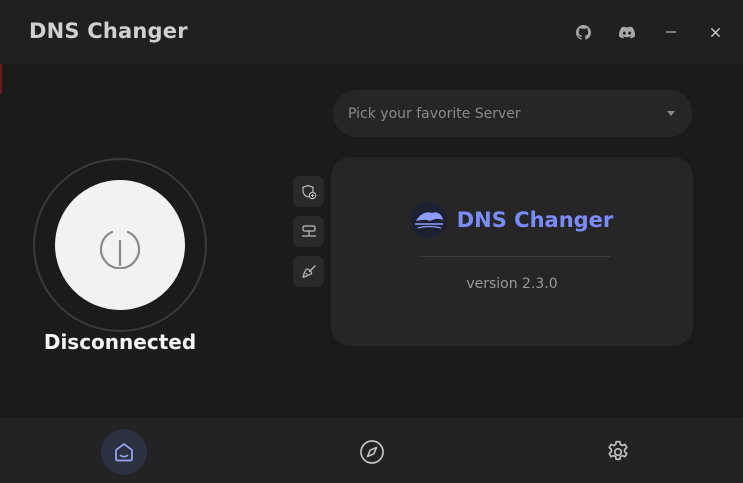  I want to click on brand-name: DNS Changer, so click(535, 220).